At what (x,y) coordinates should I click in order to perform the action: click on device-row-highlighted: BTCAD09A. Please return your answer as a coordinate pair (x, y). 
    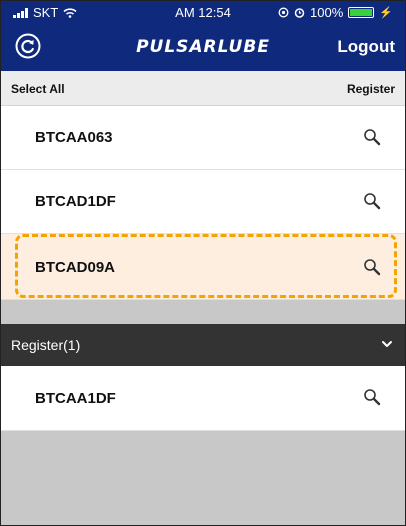
    Looking at the image, I should click on (203, 267).